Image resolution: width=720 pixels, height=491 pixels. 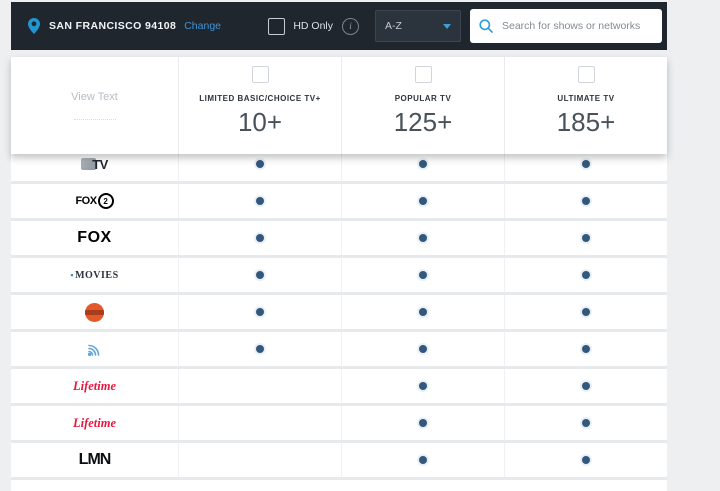 I want to click on channel-logo-cell: LMN, so click(x=94, y=460).